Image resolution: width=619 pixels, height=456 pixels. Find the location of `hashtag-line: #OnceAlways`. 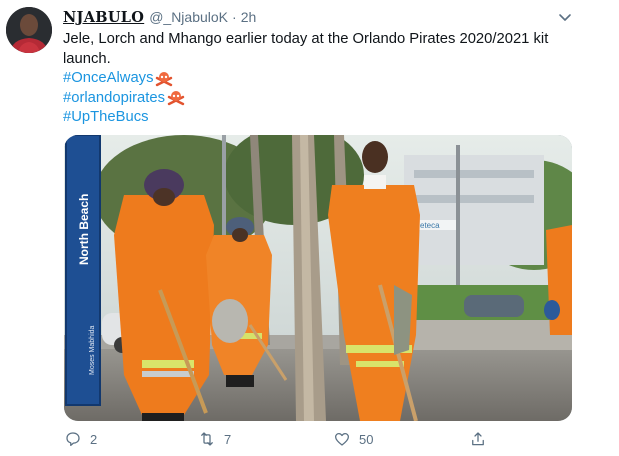

hashtag-line: #OnceAlways is located at coordinates (318, 79).